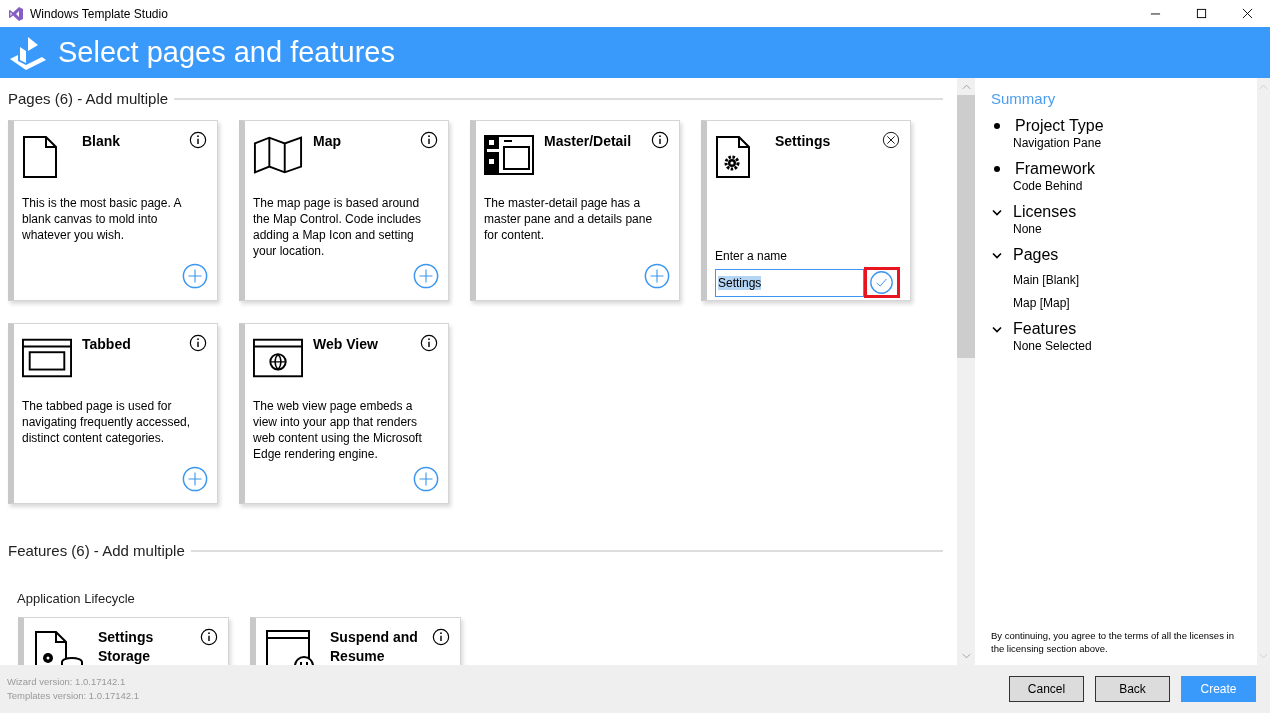 Image resolution: width=1270 pixels, height=713 pixels. Describe the element at coordinates (1113, 642) in the screenshot. I see `license-notice: By continuing, you agree to the terms of all the licenses in the licensing section above.` at that location.